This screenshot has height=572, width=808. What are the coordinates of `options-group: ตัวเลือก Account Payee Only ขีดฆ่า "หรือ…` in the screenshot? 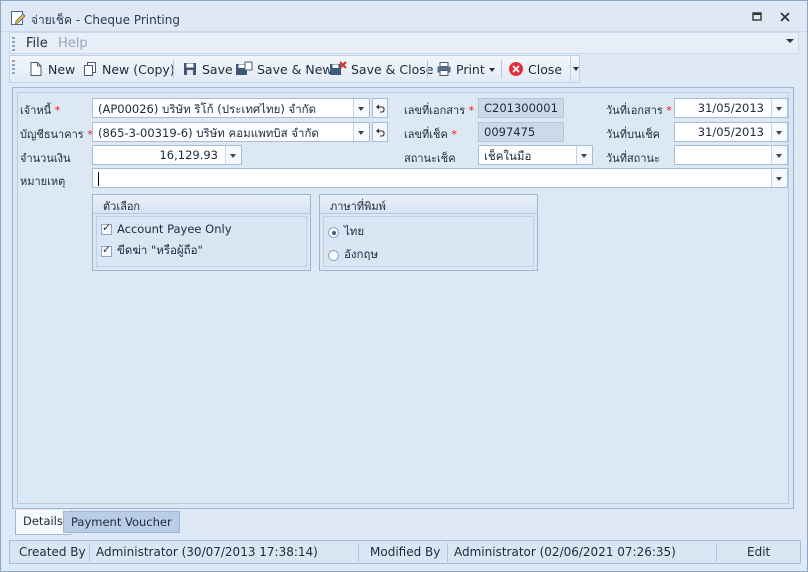 It's located at (201, 232).